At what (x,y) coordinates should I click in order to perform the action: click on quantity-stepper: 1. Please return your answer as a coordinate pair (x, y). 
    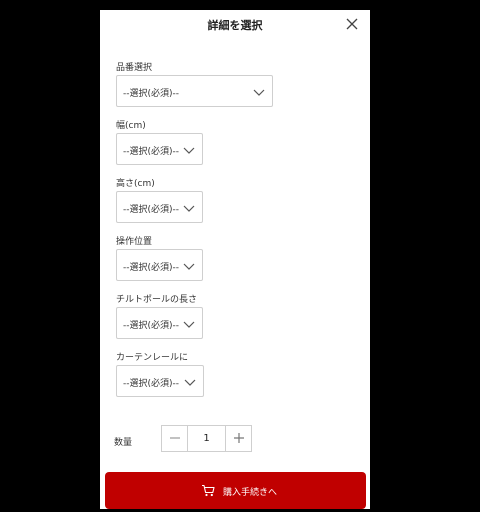
    Looking at the image, I should click on (206, 438).